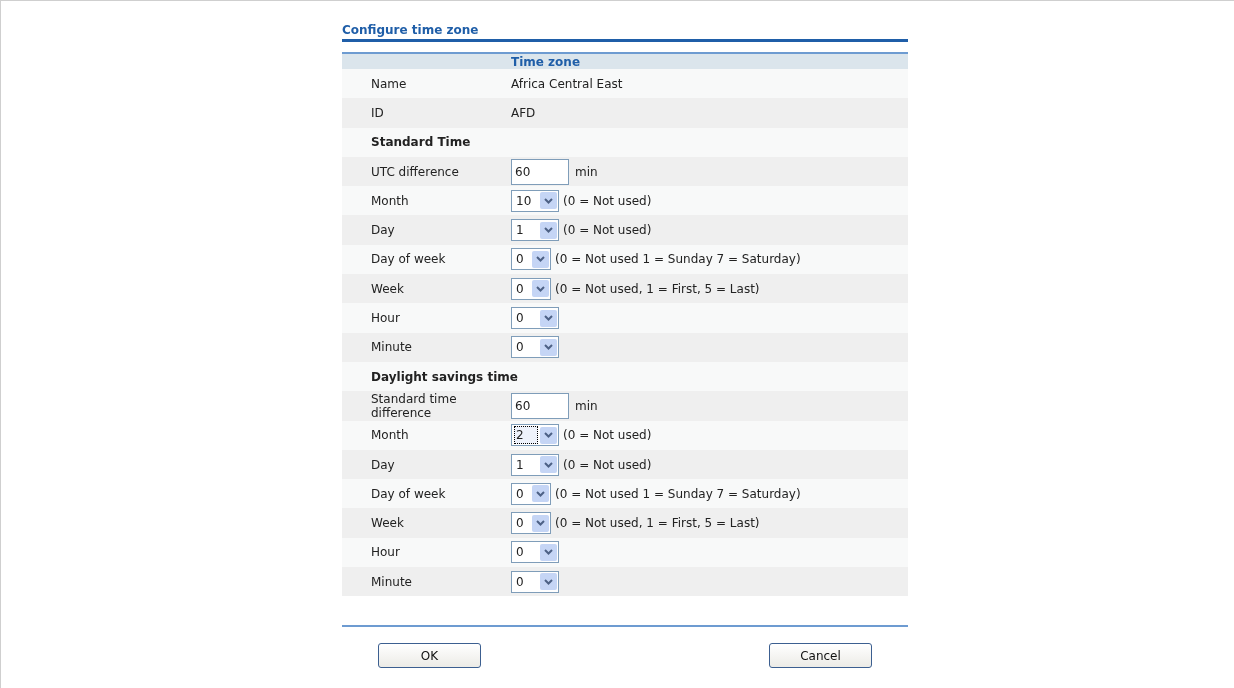 The image size is (1234, 688). I want to click on field-label: Standard time difference, so click(414, 405).